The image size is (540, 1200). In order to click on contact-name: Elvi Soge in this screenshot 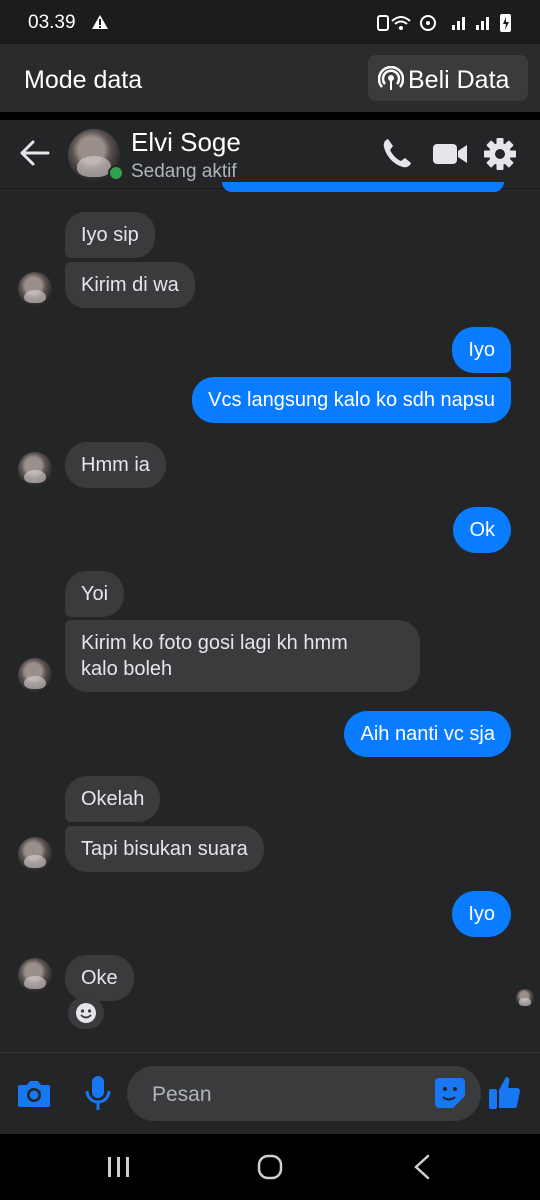, I will do `click(186, 142)`.